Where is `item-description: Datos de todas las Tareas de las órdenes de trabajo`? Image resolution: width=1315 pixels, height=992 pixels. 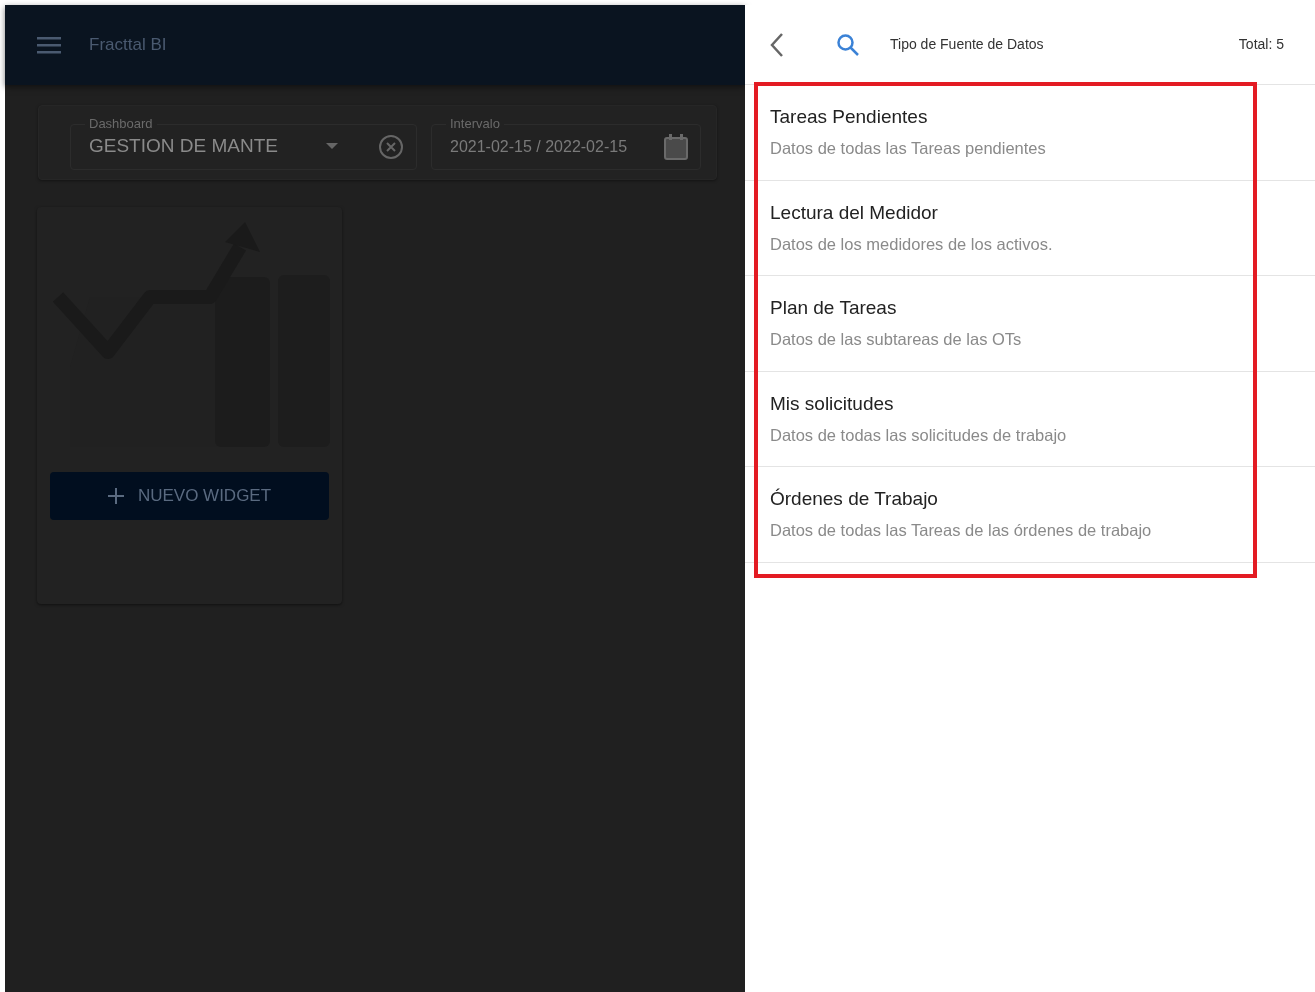
item-description: Datos de todas las Tareas de las órdenes de trabajo is located at coordinates (961, 530).